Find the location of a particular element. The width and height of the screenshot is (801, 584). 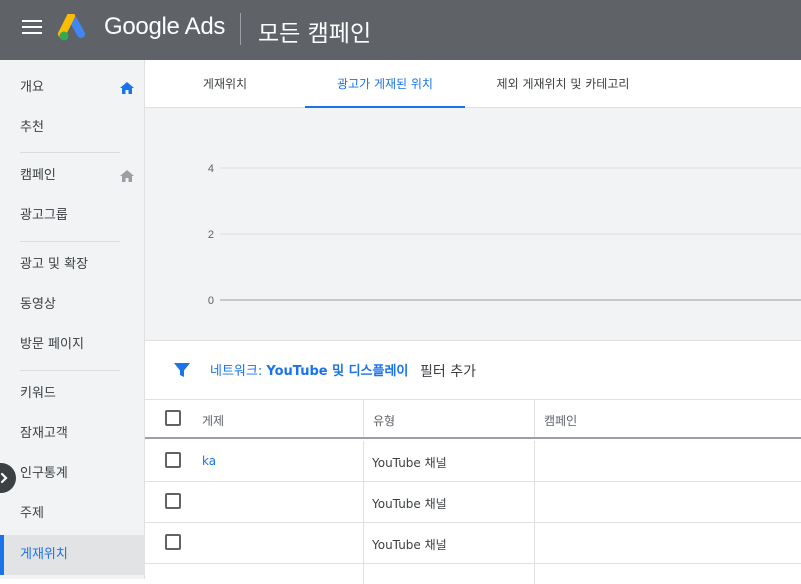

filter-chip-prefix: 네트워크: is located at coordinates (238, 371).